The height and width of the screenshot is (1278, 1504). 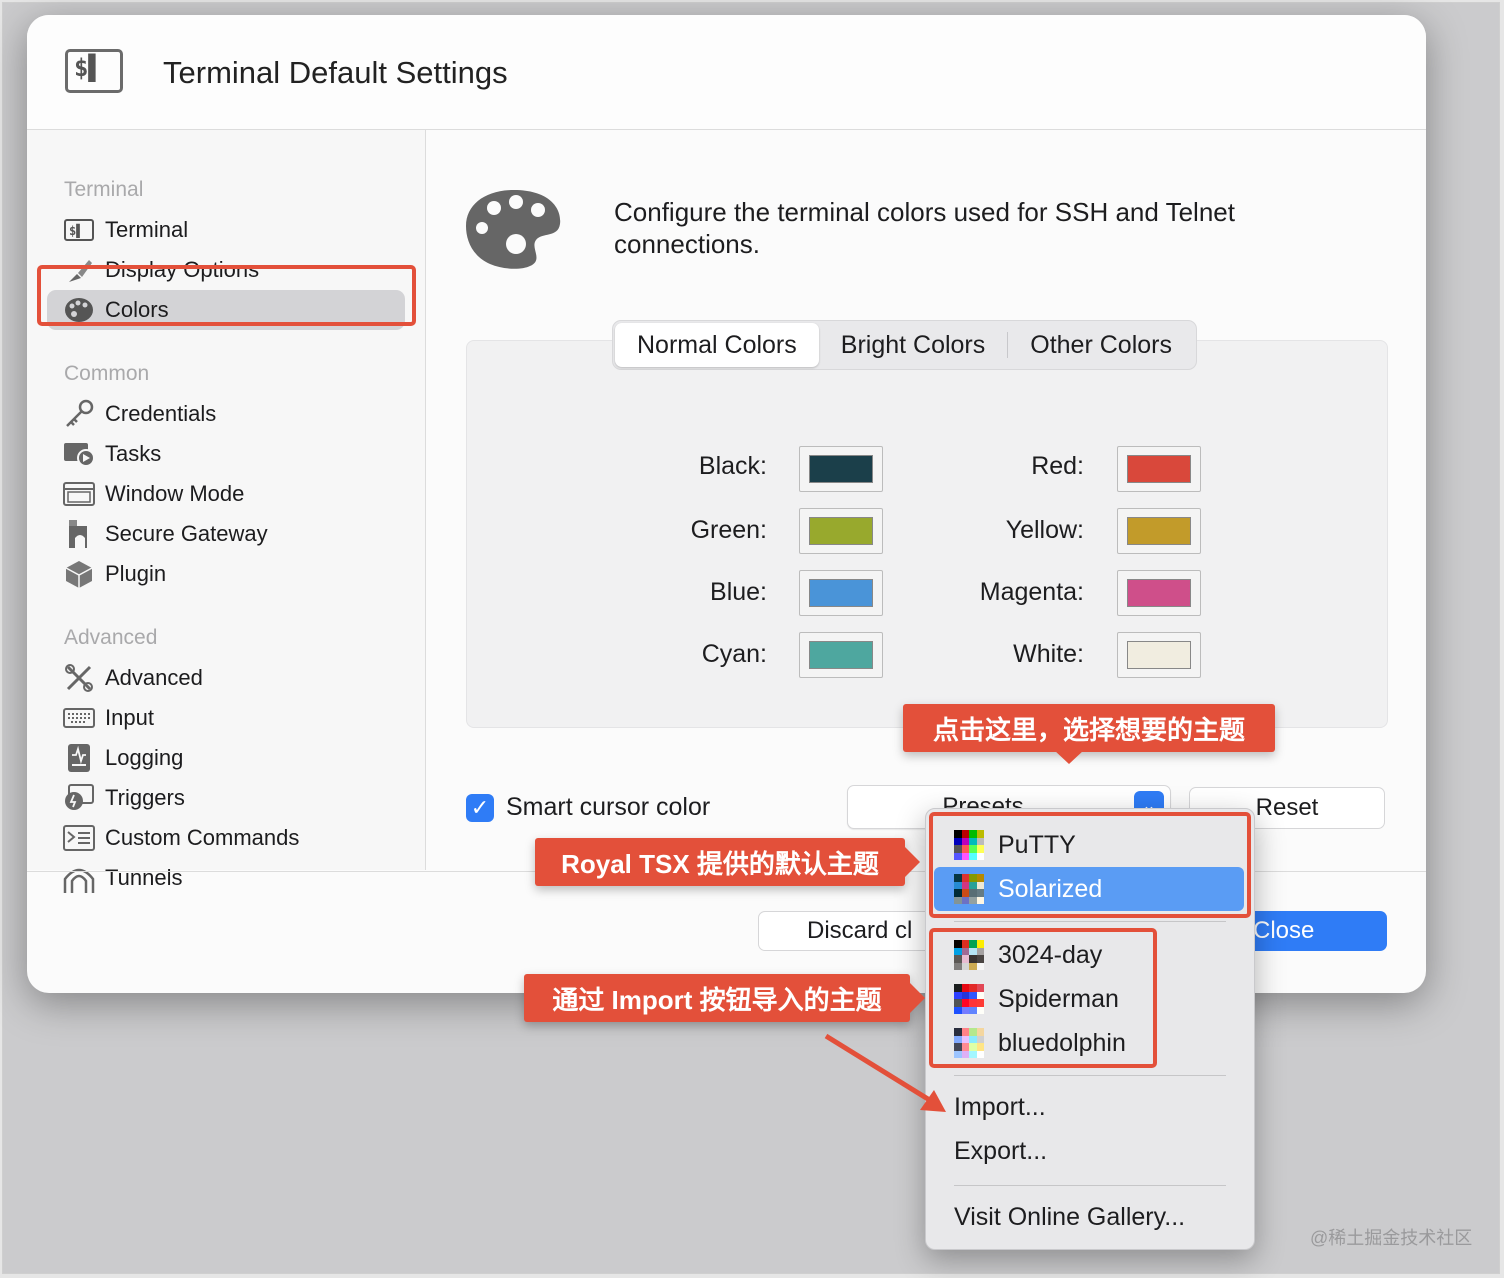 I want to click on sidebar-item-window-mode: Window Mode, so click(x=226, y=494).